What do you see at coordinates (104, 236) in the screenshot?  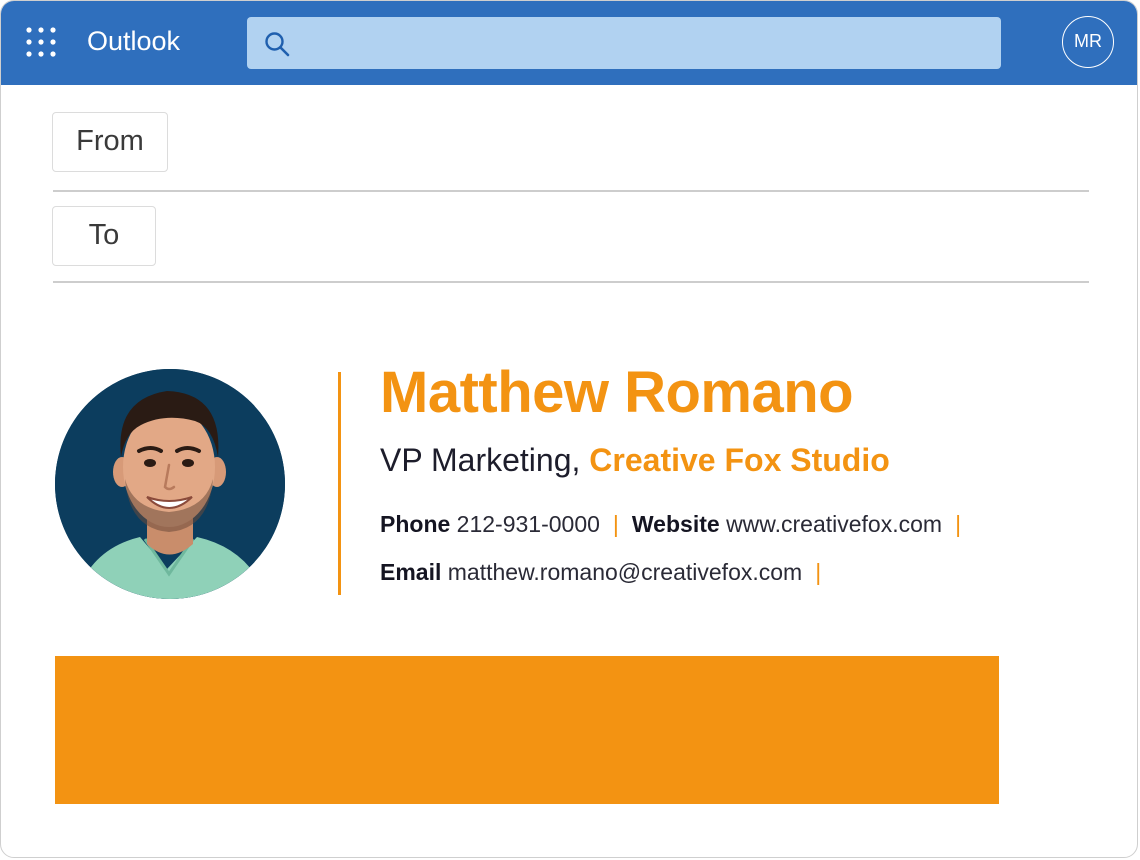 I see `to-button: To` at bounding box center [104, 236].